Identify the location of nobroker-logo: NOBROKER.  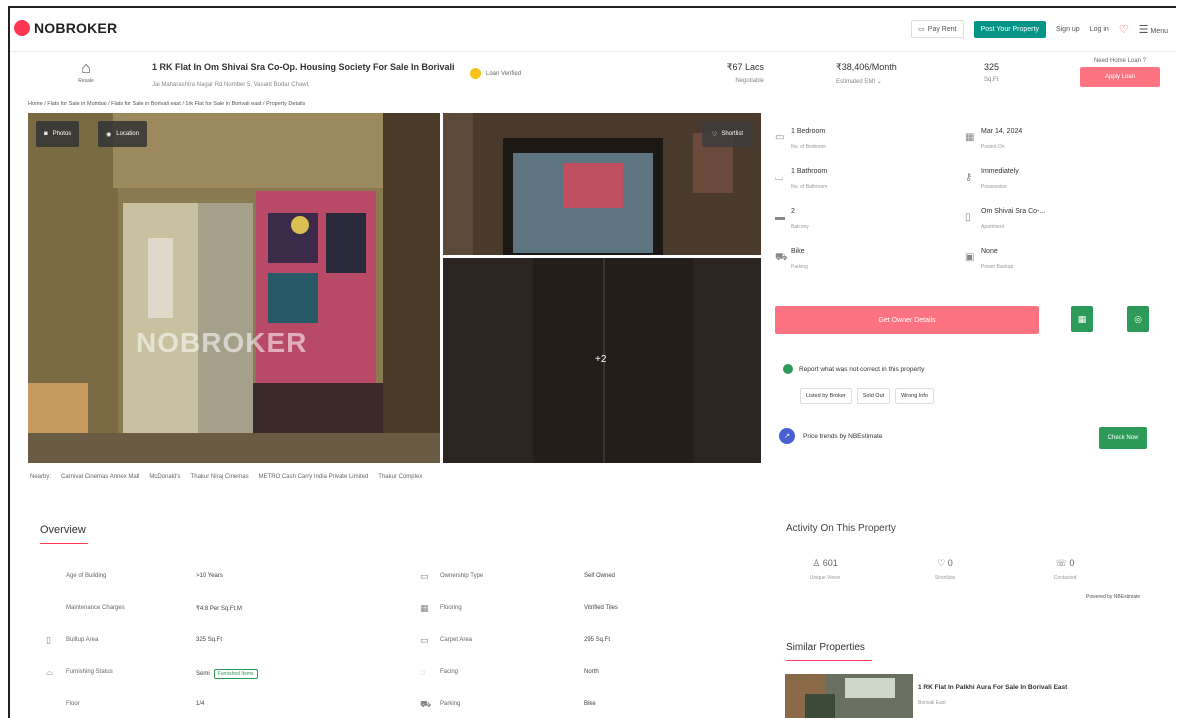
(65, 28).